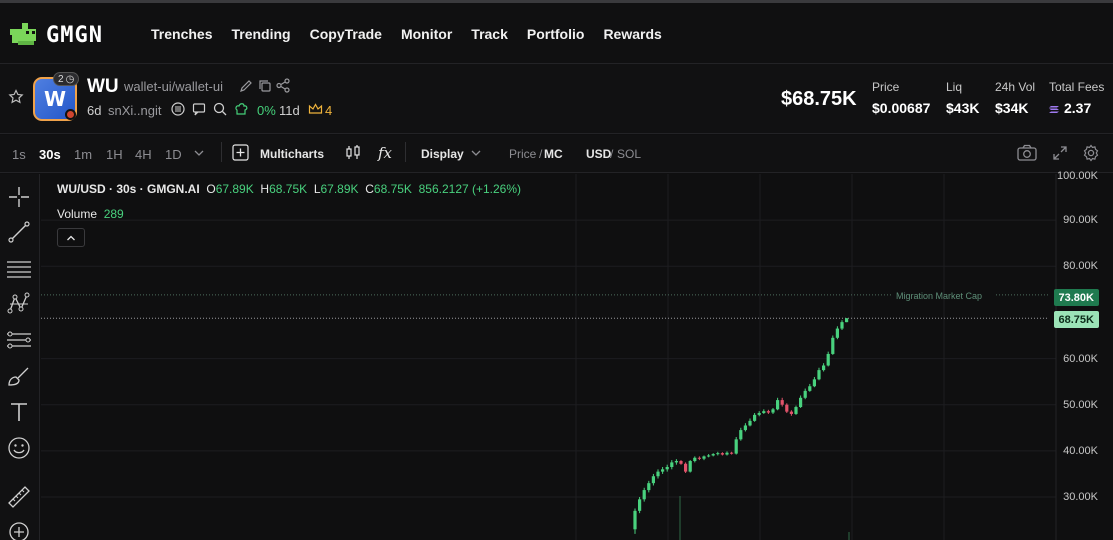 The width and height of the screenshot is (1113, 540). What do you see at coordinates (19, 497) in the screenshot?
I see `ruler-icon` at bounding box center [19, 497].